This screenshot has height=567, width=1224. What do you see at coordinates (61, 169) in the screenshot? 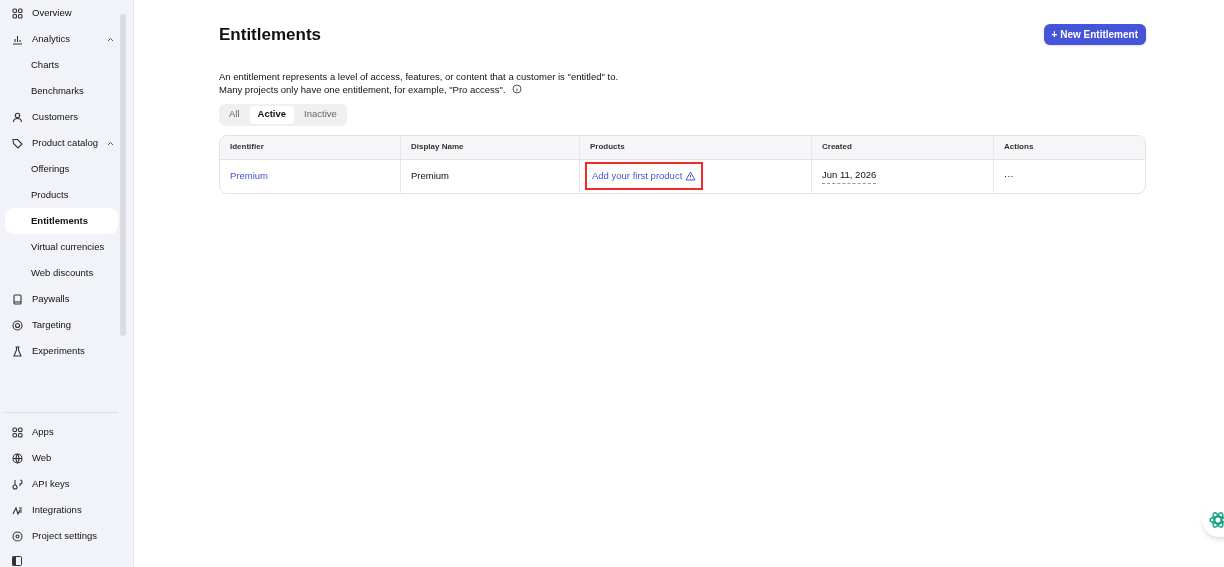
I see `sidebar-subitem: Offerings` at bounding box center [61, 169].